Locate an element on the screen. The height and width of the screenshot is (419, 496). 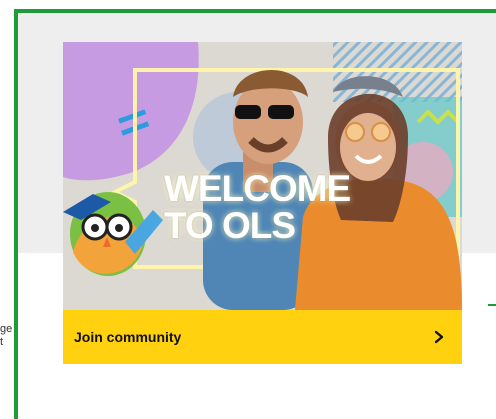
divider-line is located at coordinates (492, 305).